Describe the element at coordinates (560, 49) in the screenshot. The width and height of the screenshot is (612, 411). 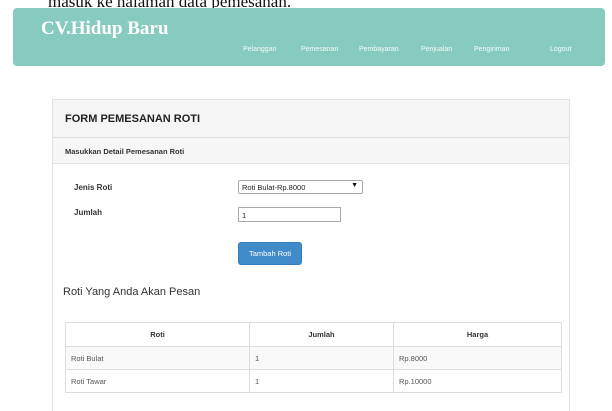
I see `nav-logout-link: Logout` at that location.